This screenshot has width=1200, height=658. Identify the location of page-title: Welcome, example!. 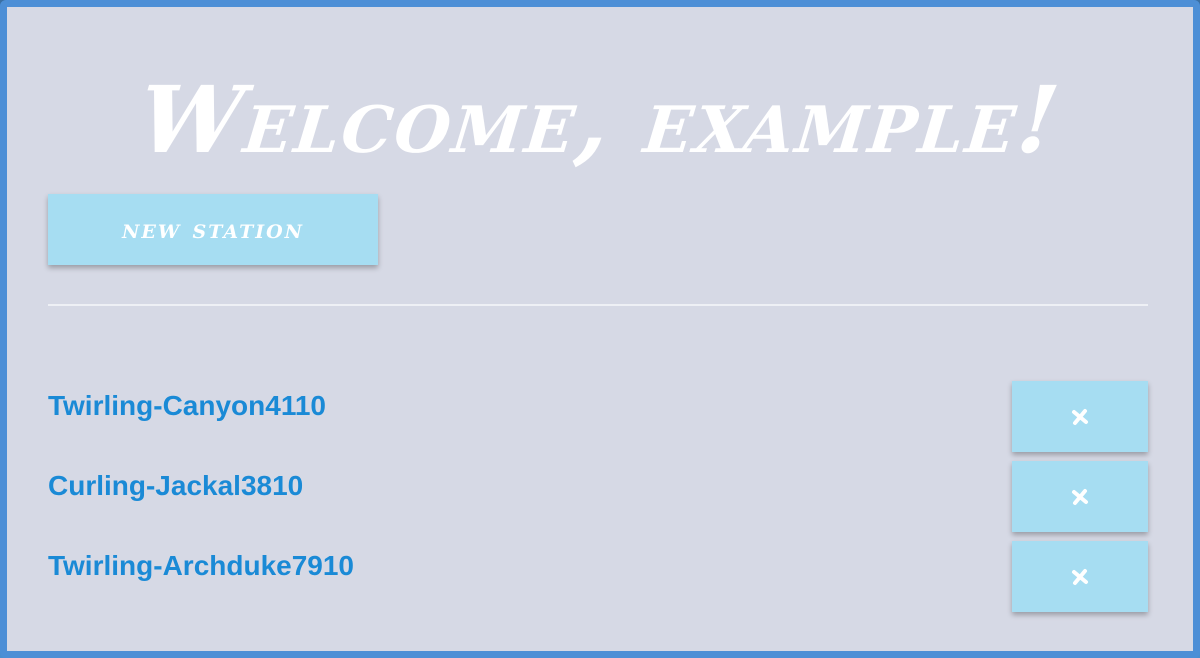
(600, 120).